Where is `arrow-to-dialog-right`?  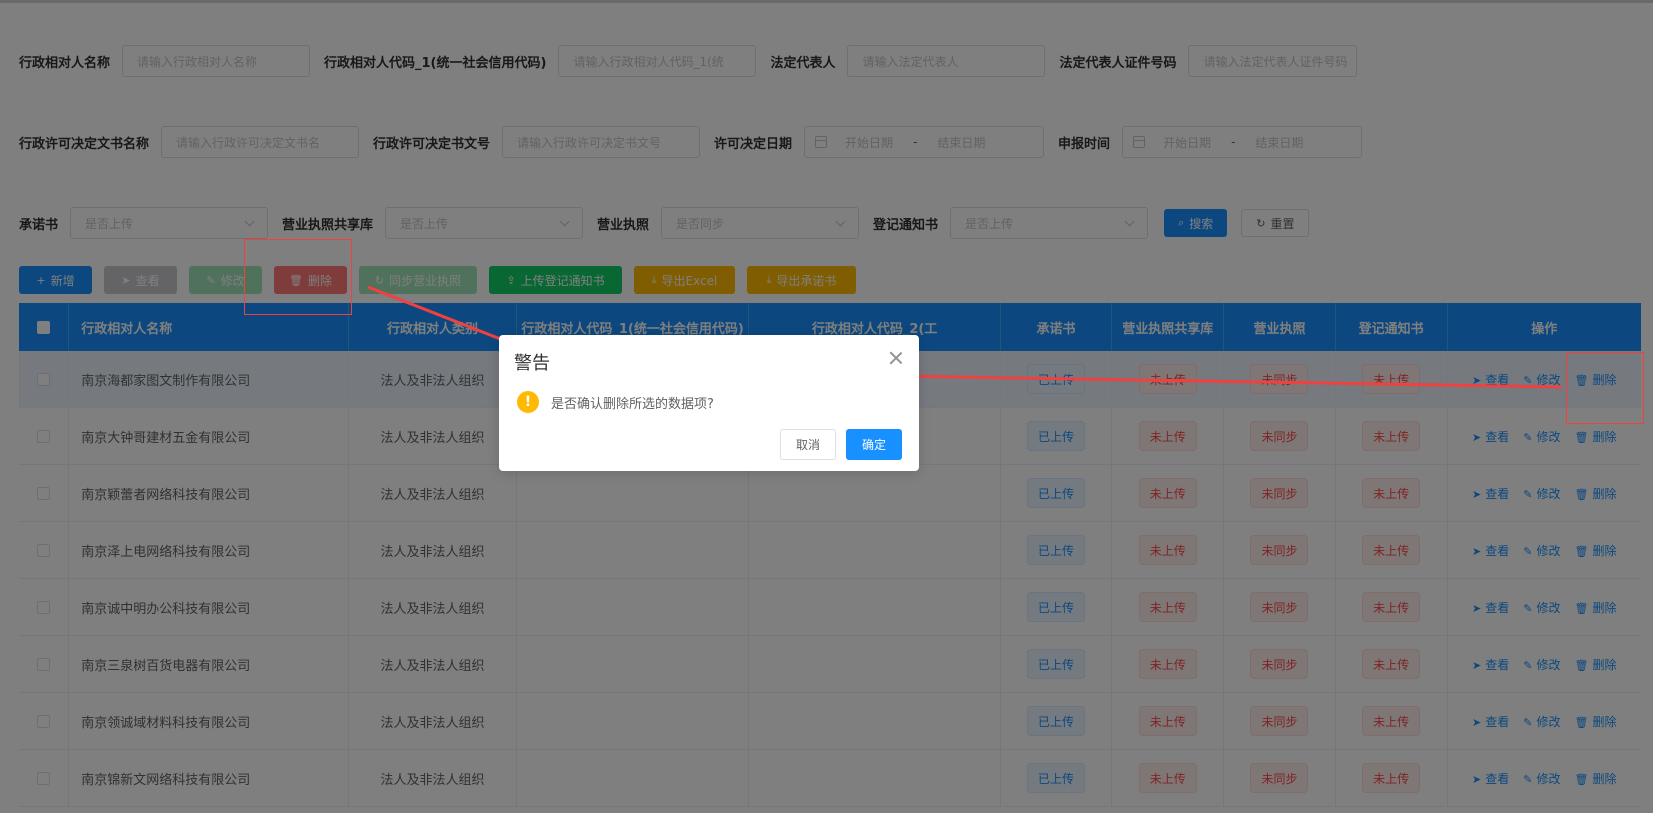
arrow-to-dialog-right is located at coordinates (1229, 380).